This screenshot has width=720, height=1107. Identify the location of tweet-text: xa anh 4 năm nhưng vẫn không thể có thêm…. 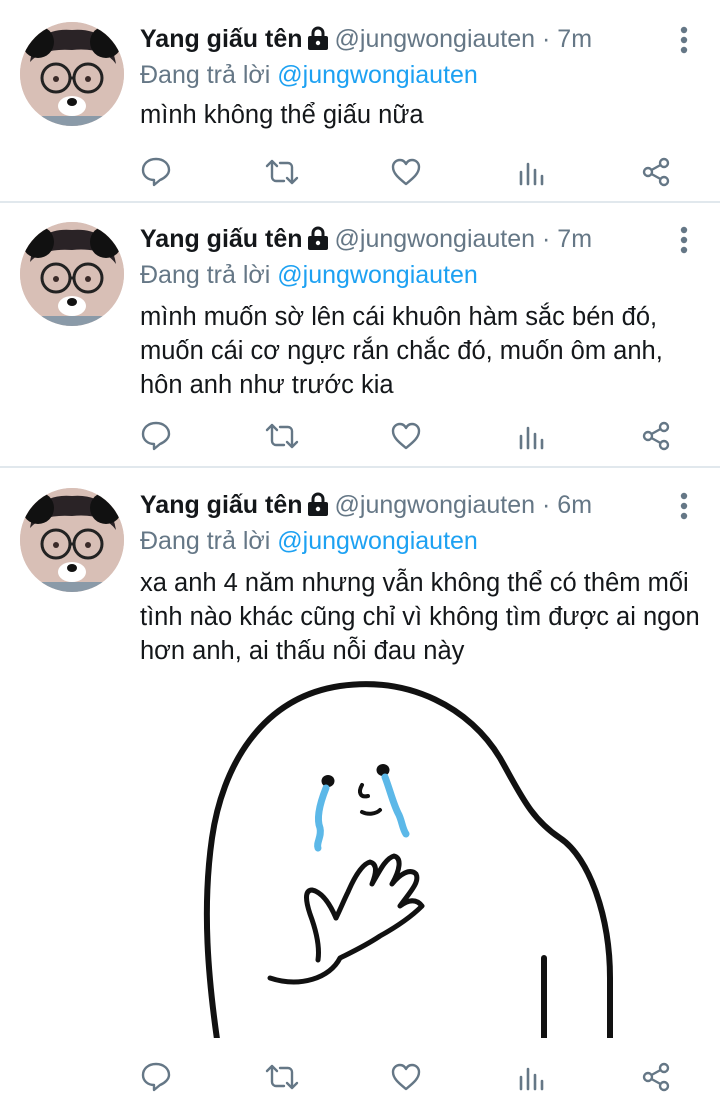
(420, 617).